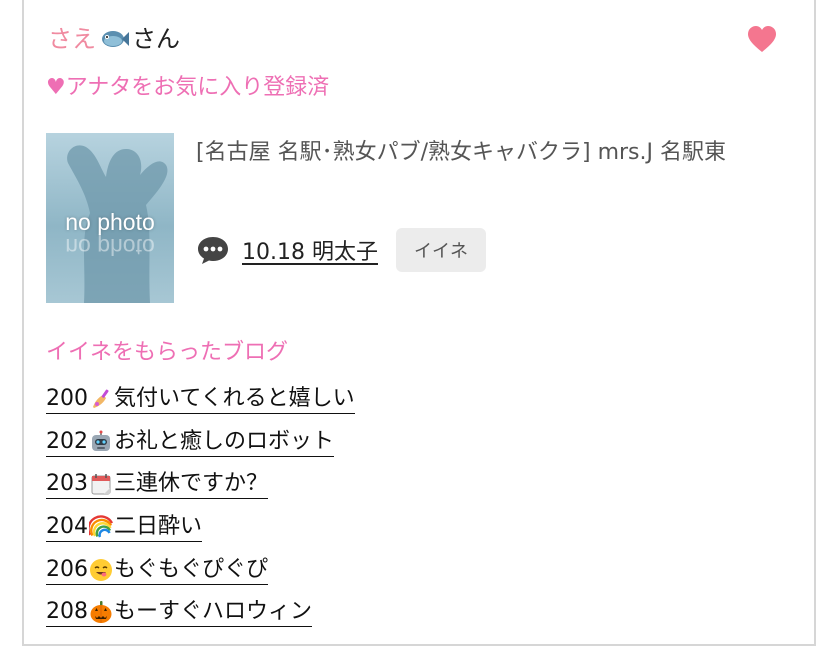 Image resolution: width=840 pixels, height=652 pixels. I want to click on speech-bubble-icon, so click(213, 250).